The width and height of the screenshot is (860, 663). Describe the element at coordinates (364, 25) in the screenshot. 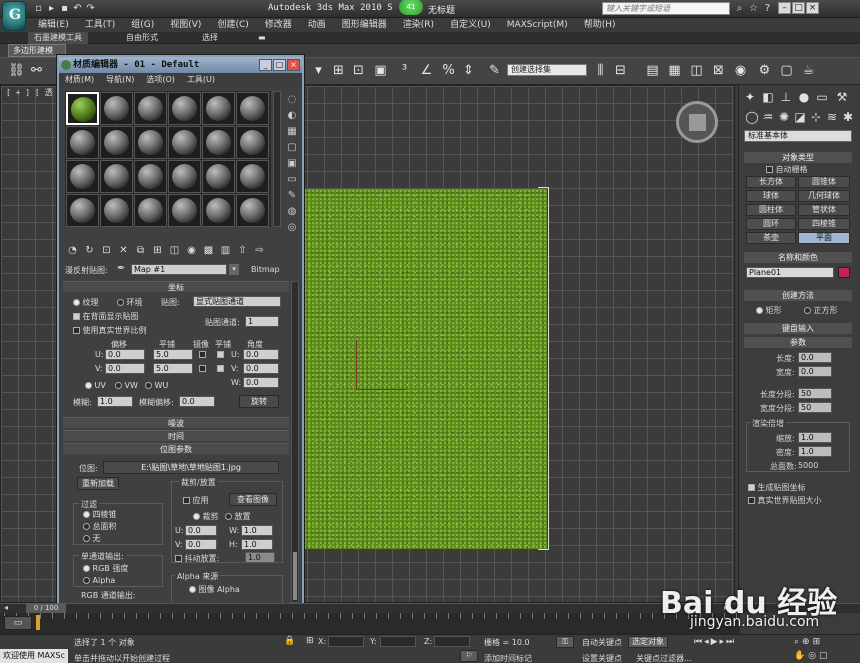

I see `menu-graph-editors: 图形编辑器` at that location.